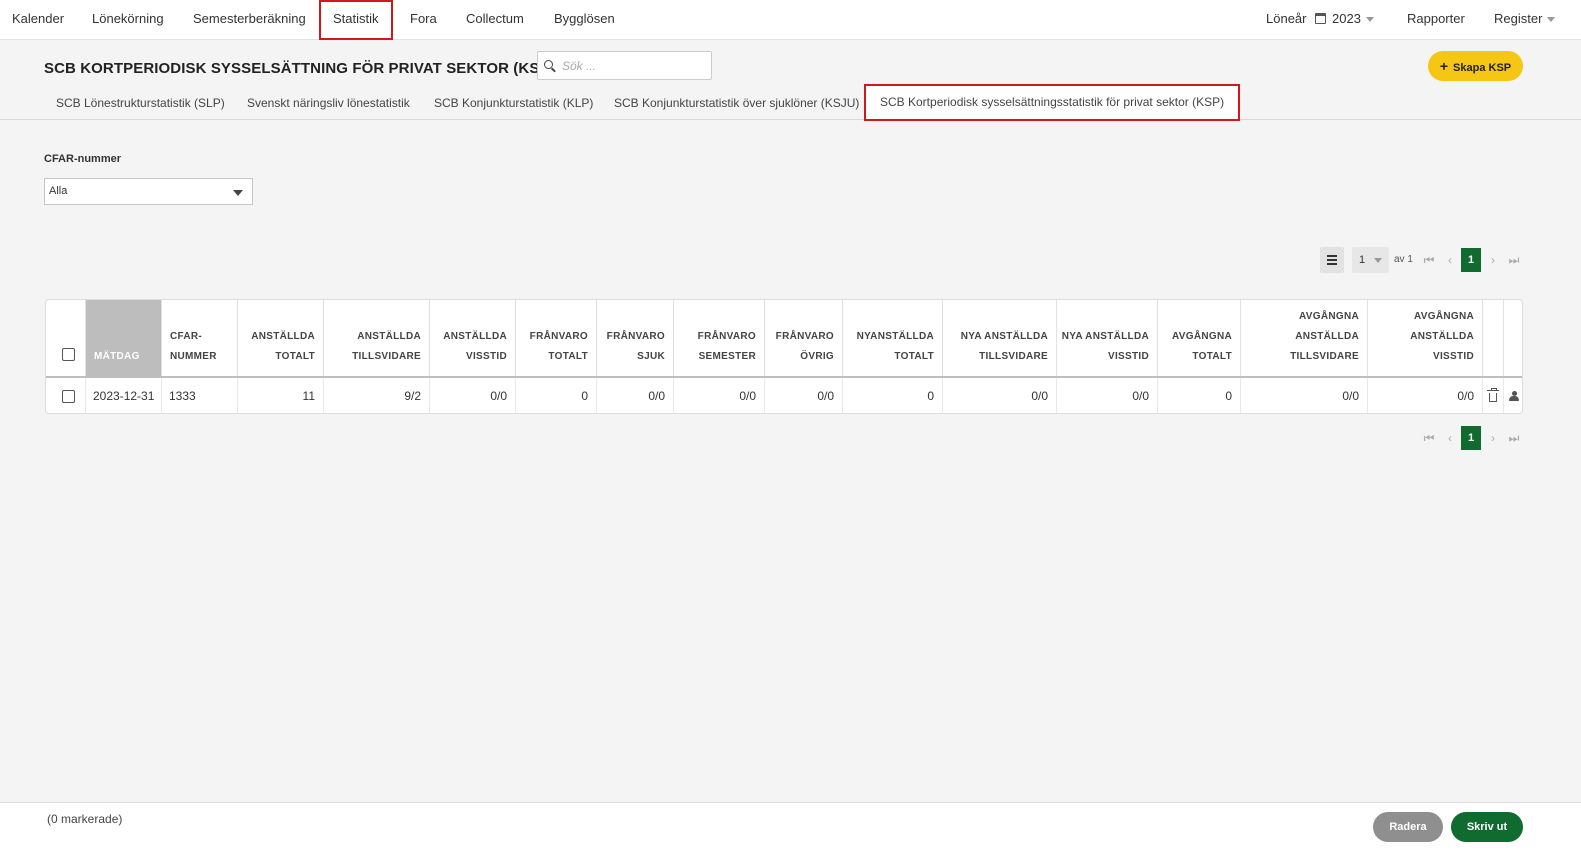 The width and height of the screenshot is (1581, 863). I want to click on col-header-franvaro-totalt: FRÅNVARO TOTALT, so click(555, 338).